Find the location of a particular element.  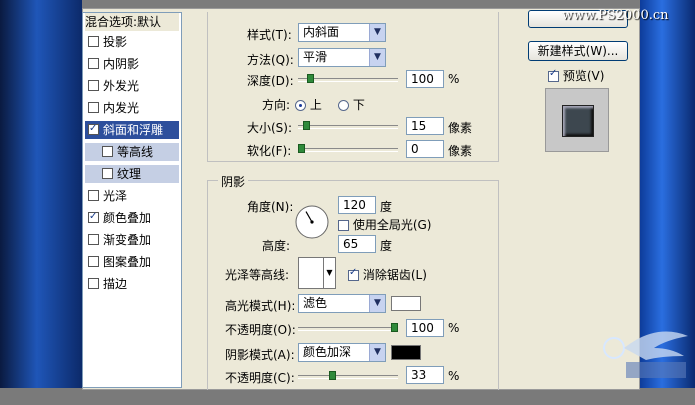

preview-checkbox: 预览(V) is located at coordinates (576, 75).